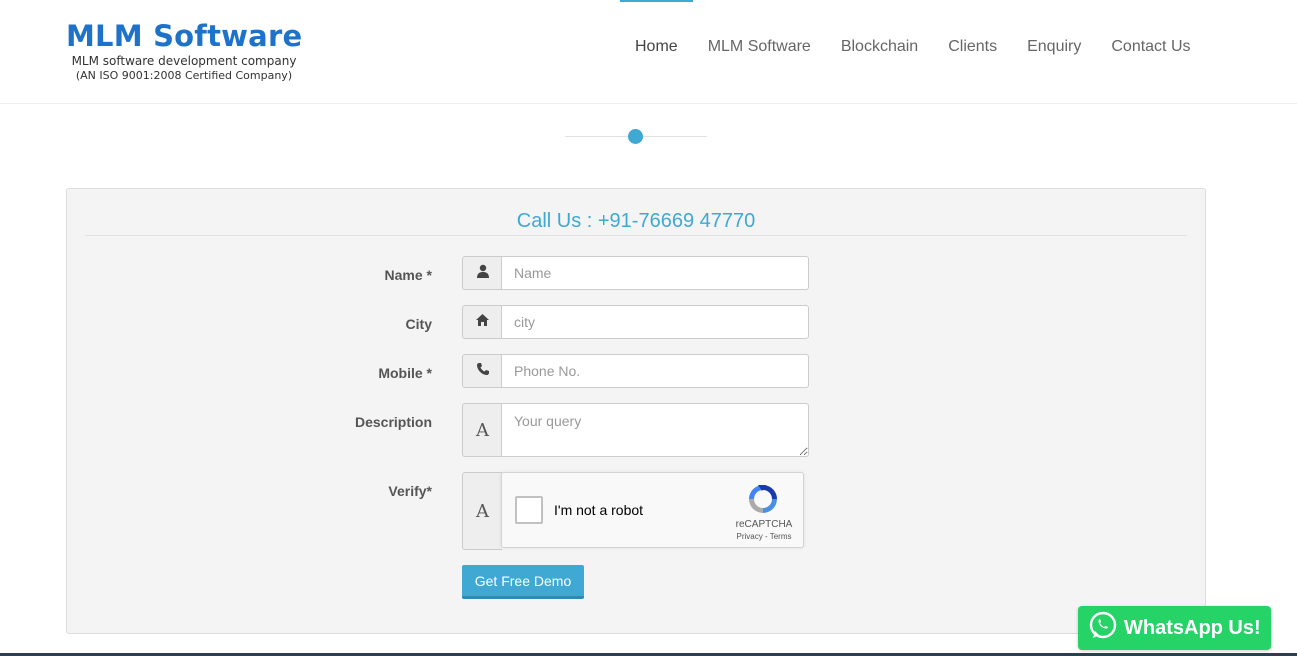 The height and width of the screenshot is (656, 1297). Describe the element at coordinates (636, 235) in the screenshot. I see `panel-title-divider` at that location.